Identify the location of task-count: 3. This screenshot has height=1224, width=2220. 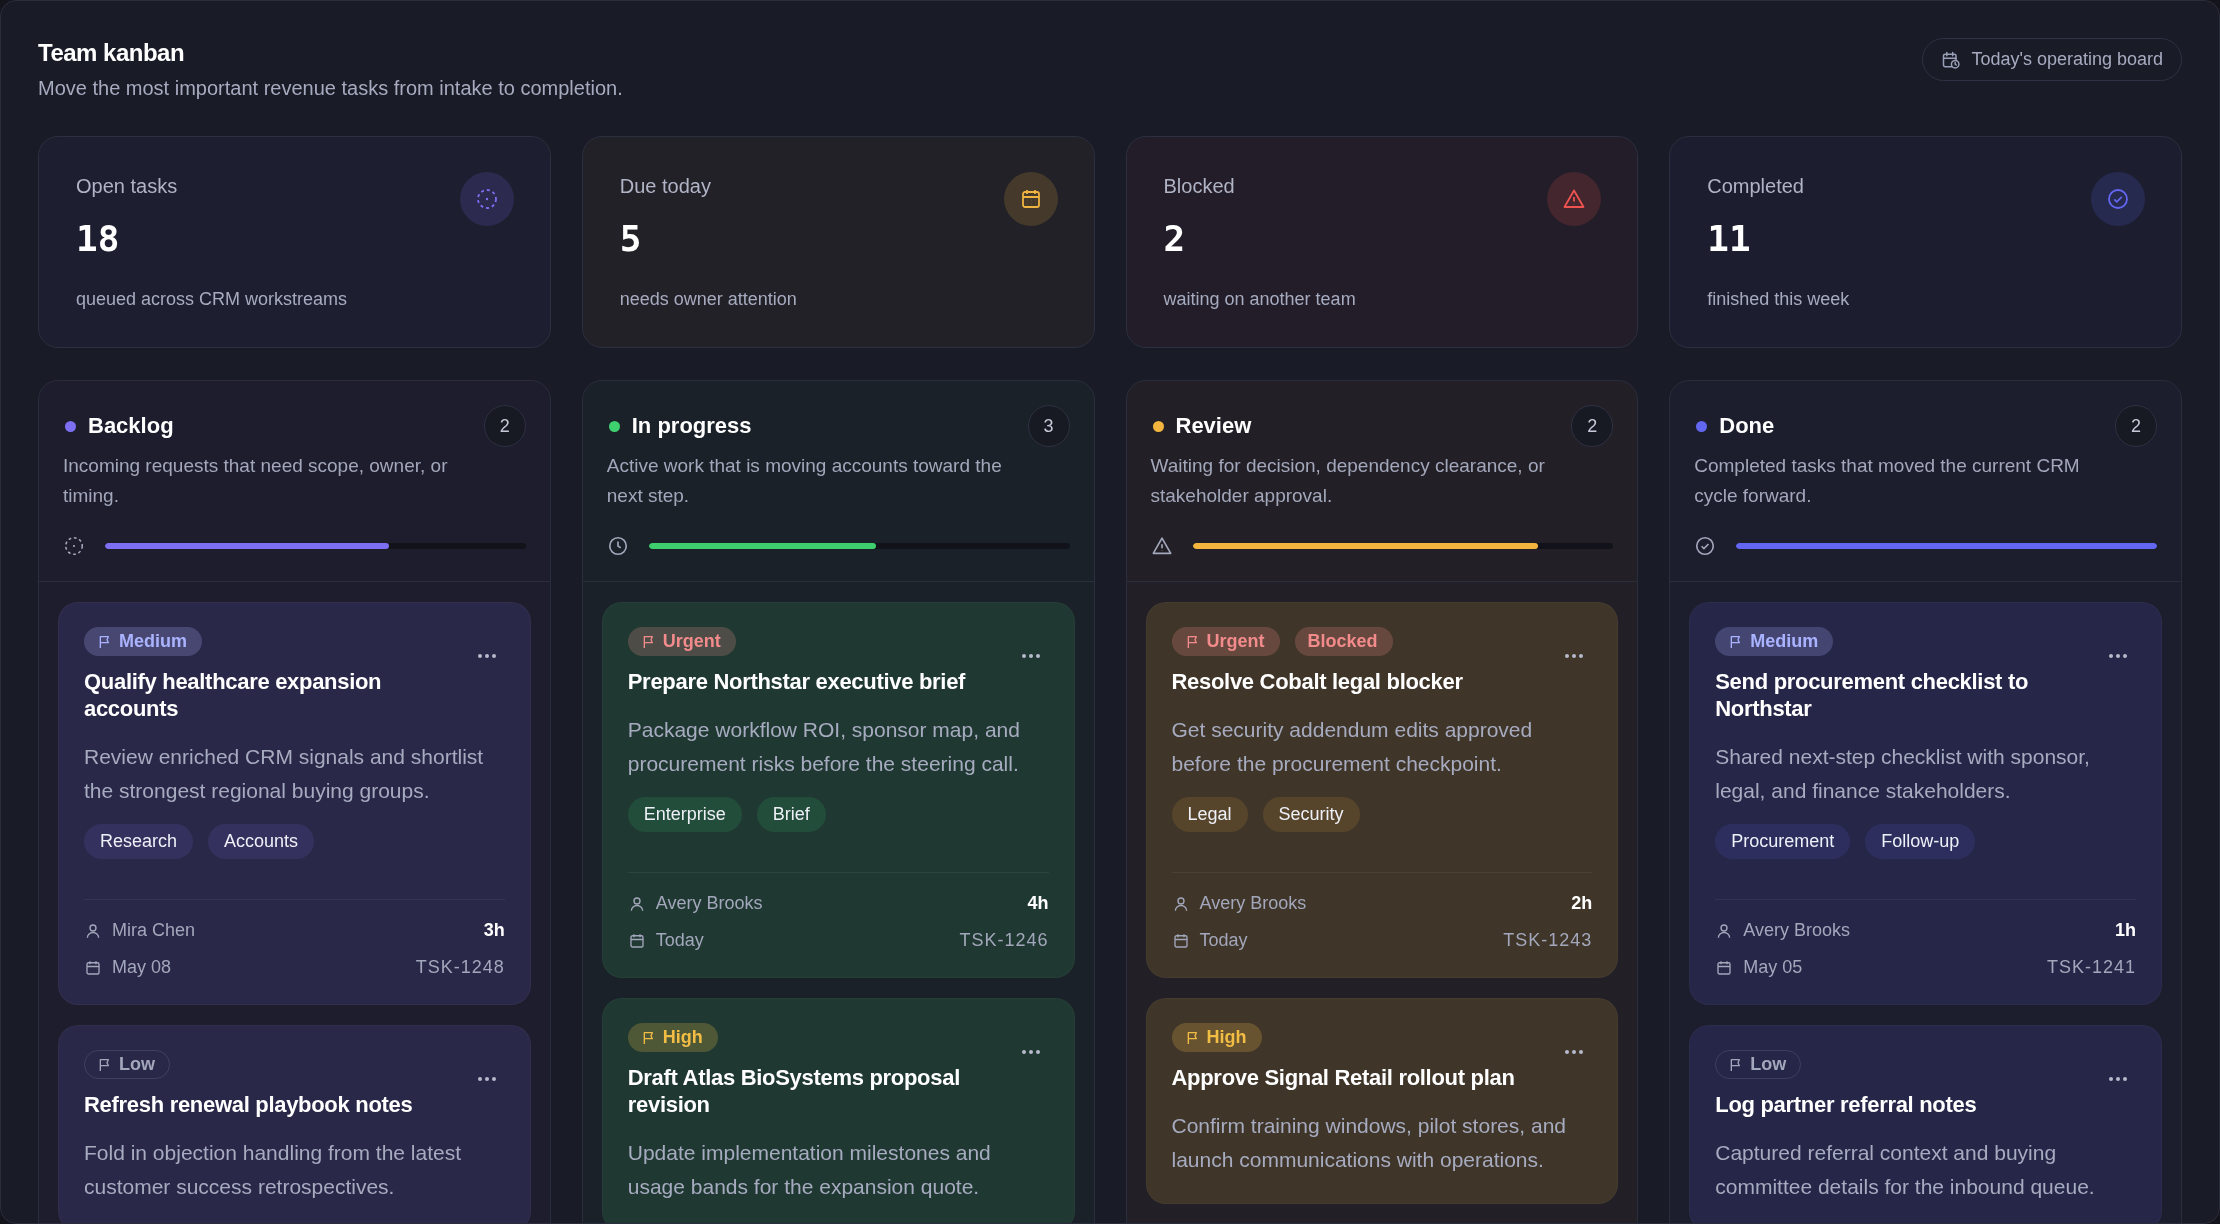
(1048, 426).